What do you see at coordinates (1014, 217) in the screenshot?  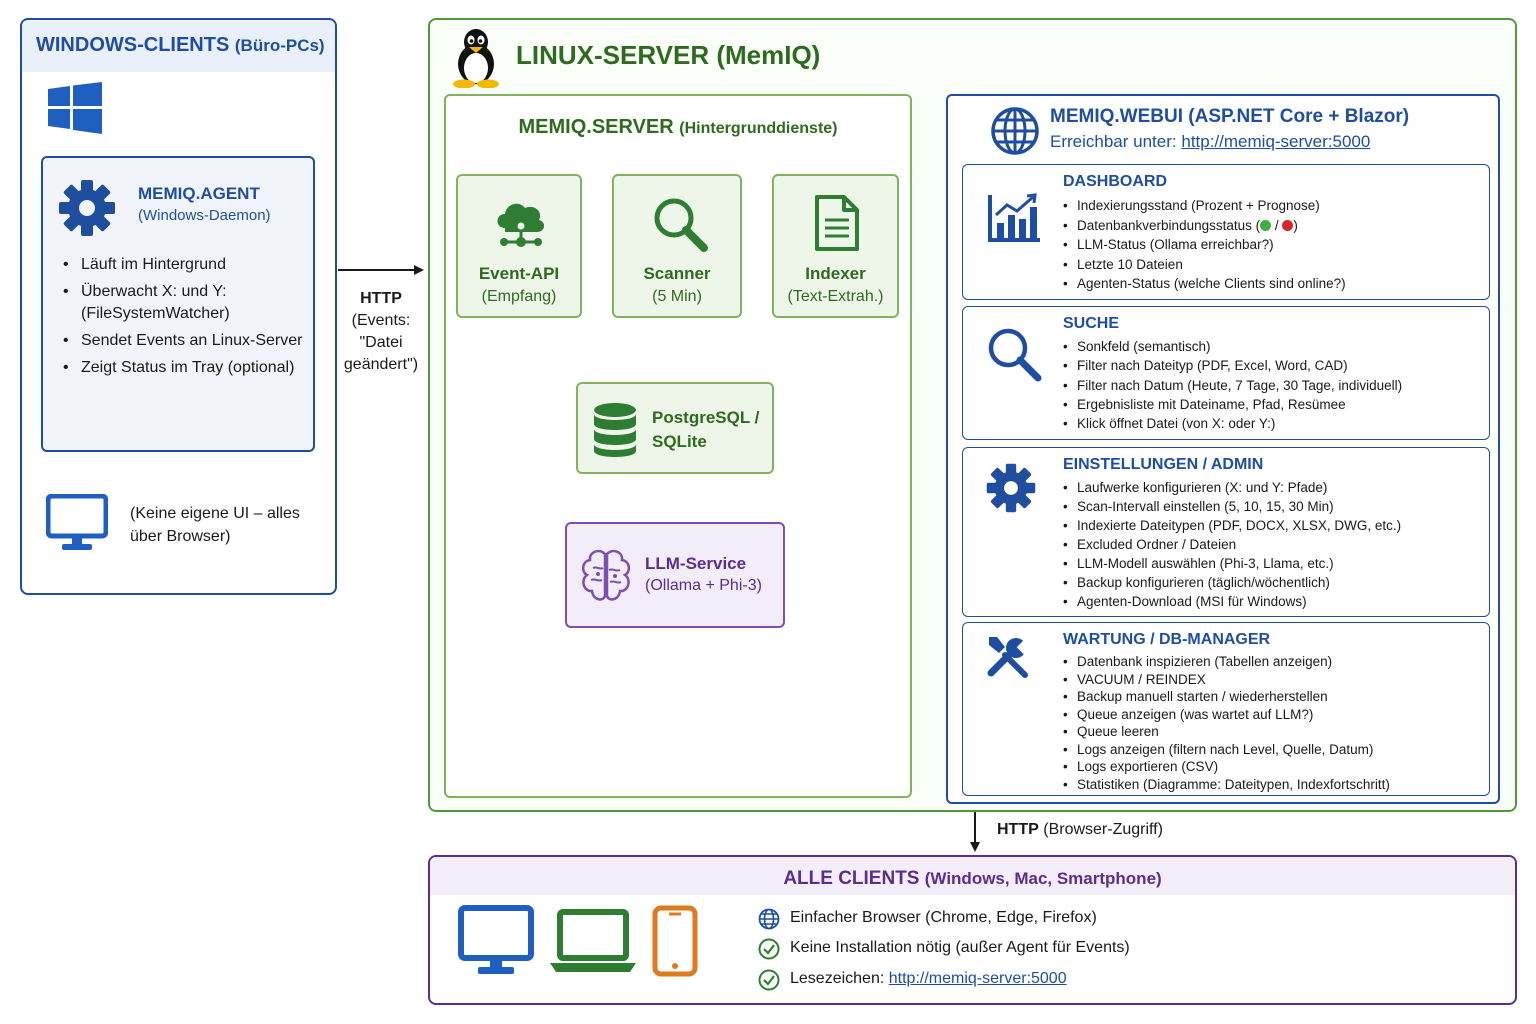 I see `bar-chart-icon` at bounding box center [1014, 217].